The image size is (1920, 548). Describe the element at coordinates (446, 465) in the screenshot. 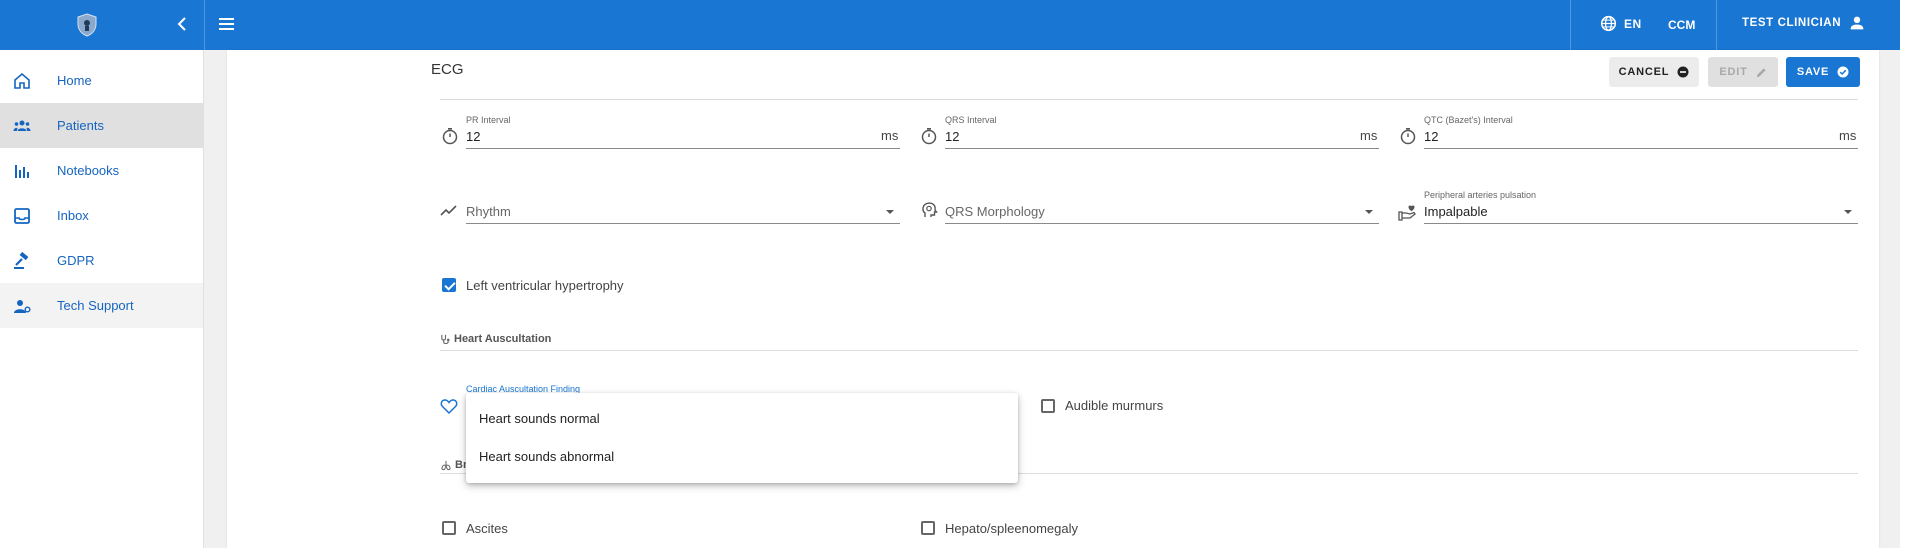

I see `lungs-icon` at that location.